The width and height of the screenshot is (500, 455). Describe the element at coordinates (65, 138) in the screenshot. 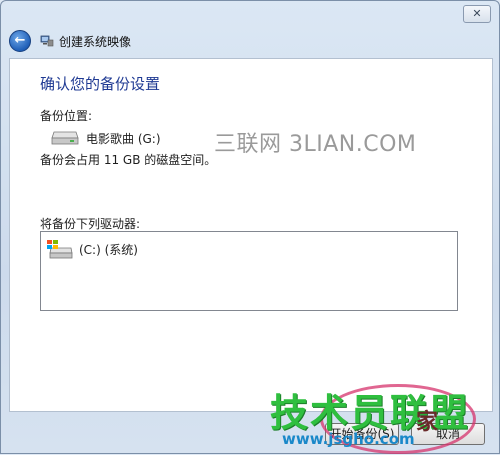

I see `hard-drive-icon` at that location.